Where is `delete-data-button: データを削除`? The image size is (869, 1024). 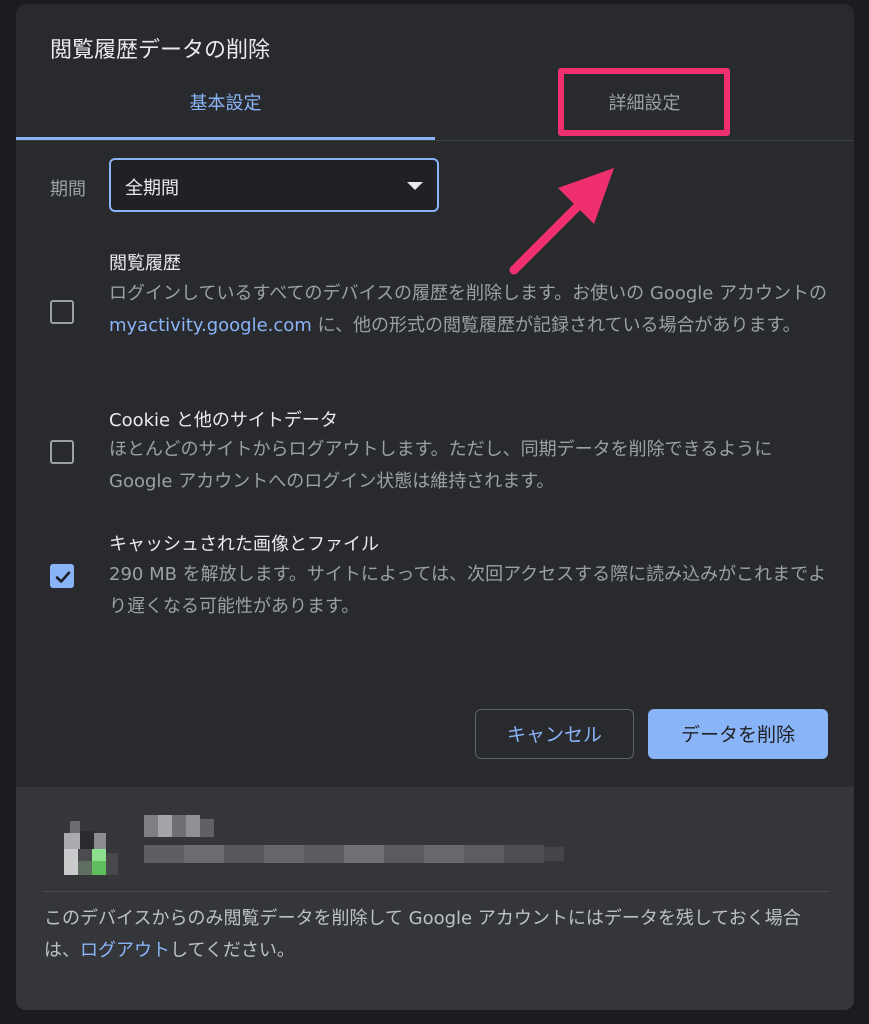
delete-data-button: データを削除 is located at coordinates (738, 734).